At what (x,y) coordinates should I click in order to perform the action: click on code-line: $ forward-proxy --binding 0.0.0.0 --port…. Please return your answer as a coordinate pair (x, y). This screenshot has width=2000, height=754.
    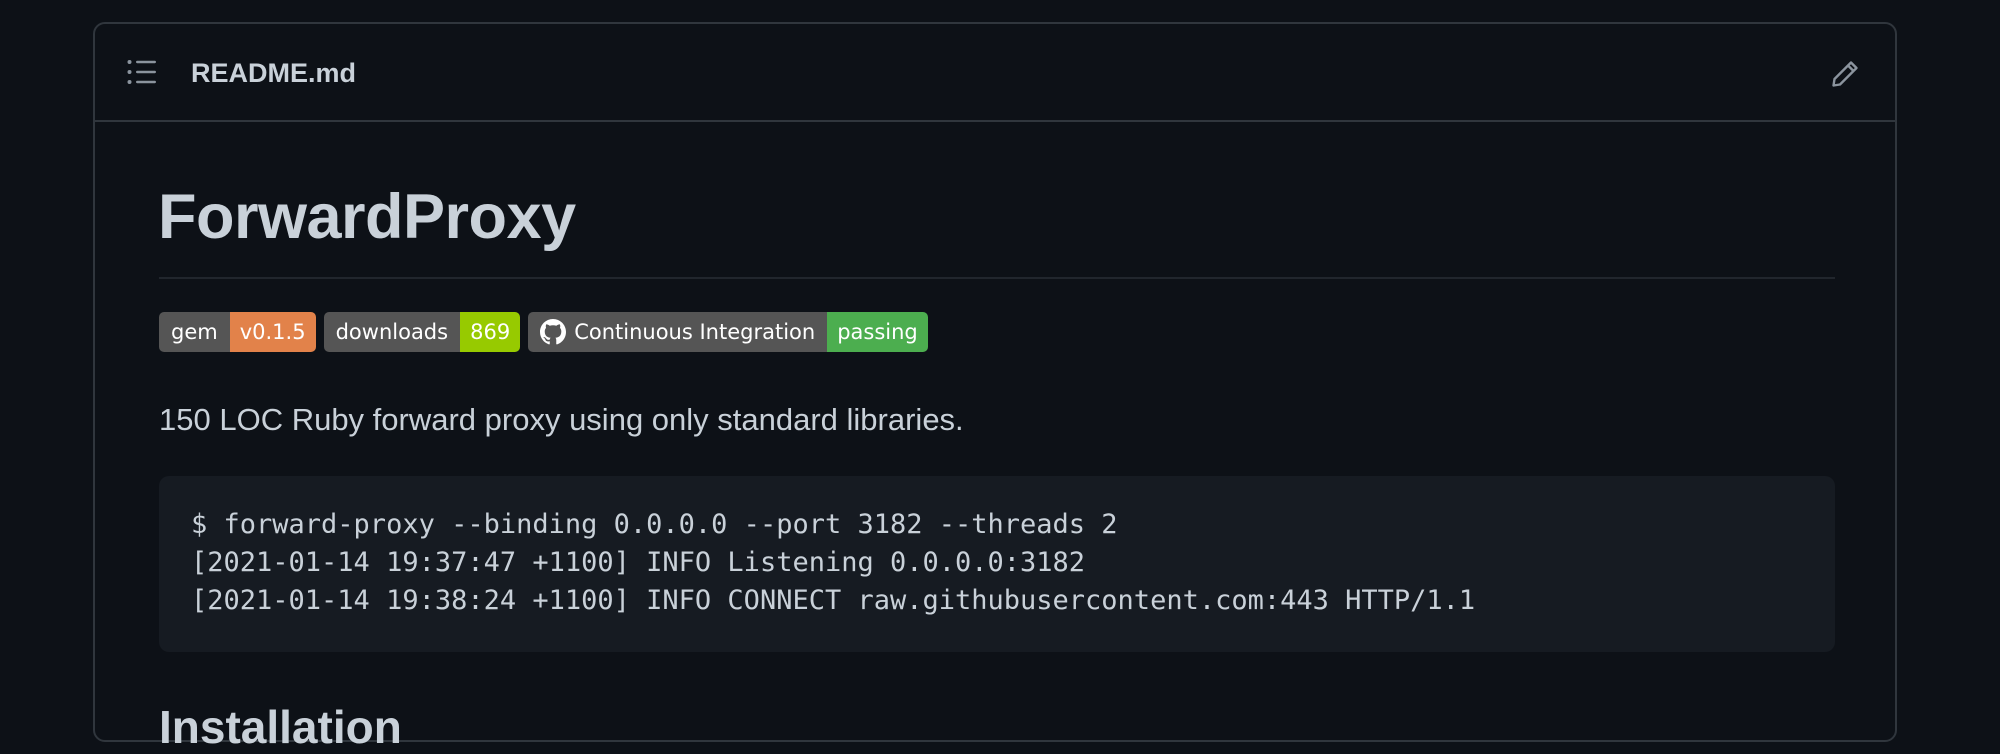
    Looking at the image, I should click on (654, 524).